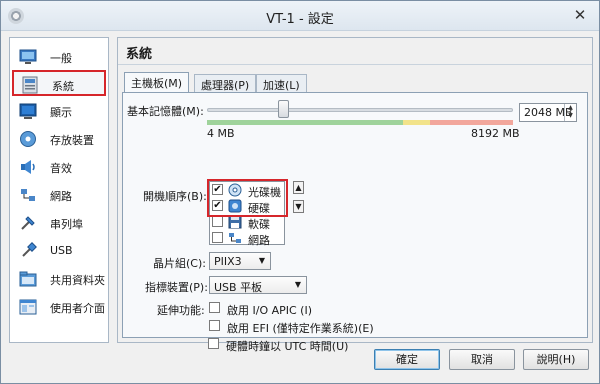 The image size is (600, 384). I want to click on chipset-select: PIIX3 ▼, so click(240, 261).